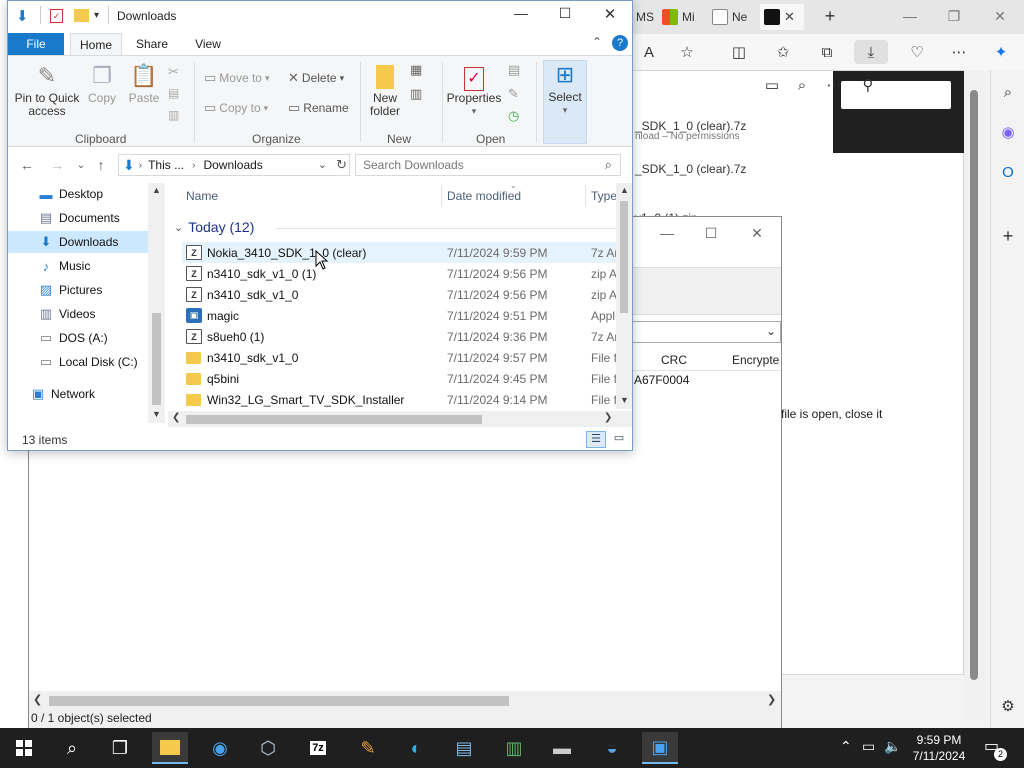  What do you see at coordinates (318, 108) in the screenshot?
I see `rename-button: ▭ Rename` at bounding box center [318, 108].